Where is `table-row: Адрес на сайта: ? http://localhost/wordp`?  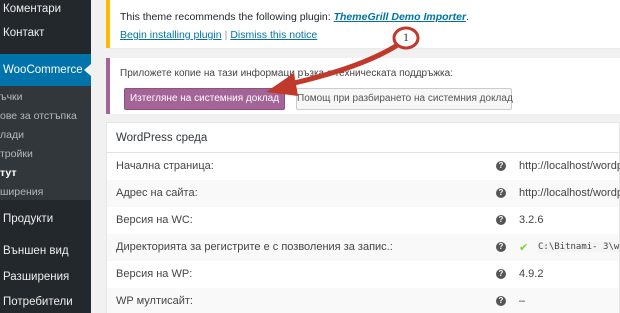 table-row: Адрес на сайта: ? http://localhost/wordp is located at coordinates (363, 193).